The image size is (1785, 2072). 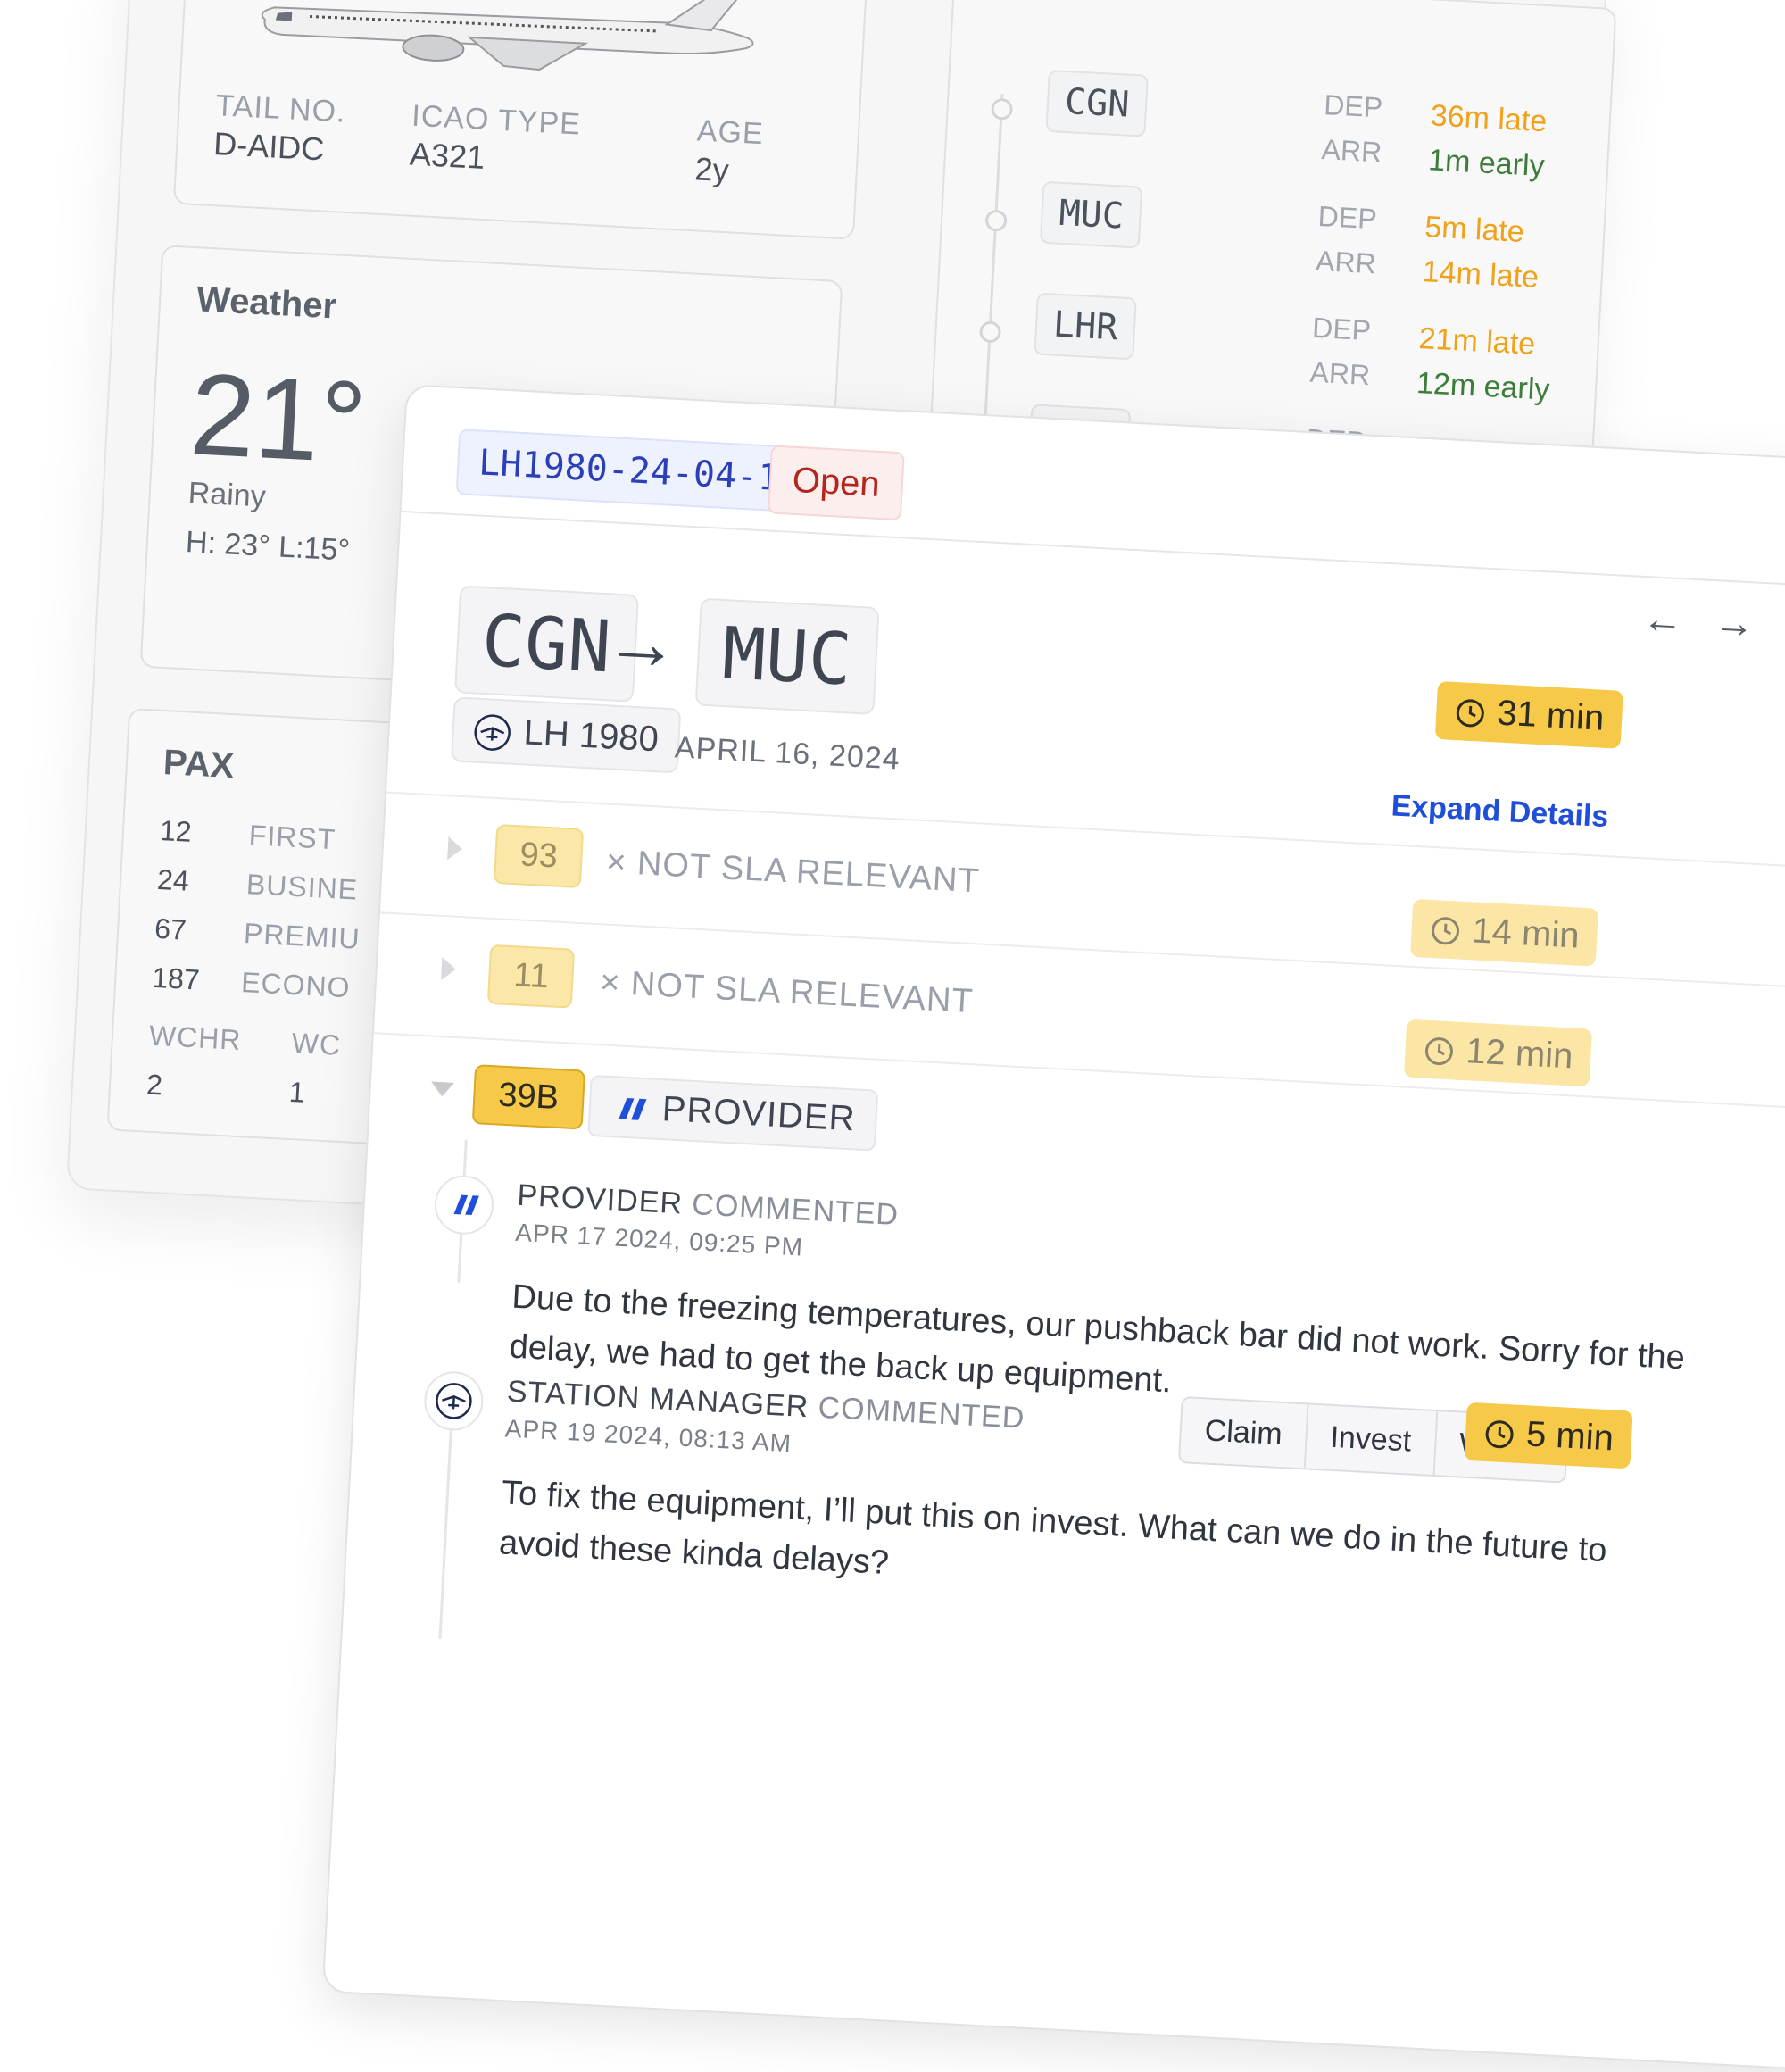 I want to click on flight-number-chip: LH 1980, so click(x=566, y=735).